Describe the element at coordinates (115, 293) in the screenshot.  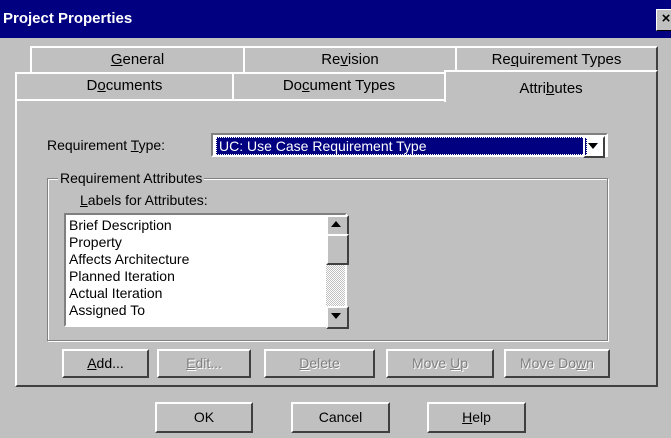
I see `list-item: Actual Iteration` at that location.